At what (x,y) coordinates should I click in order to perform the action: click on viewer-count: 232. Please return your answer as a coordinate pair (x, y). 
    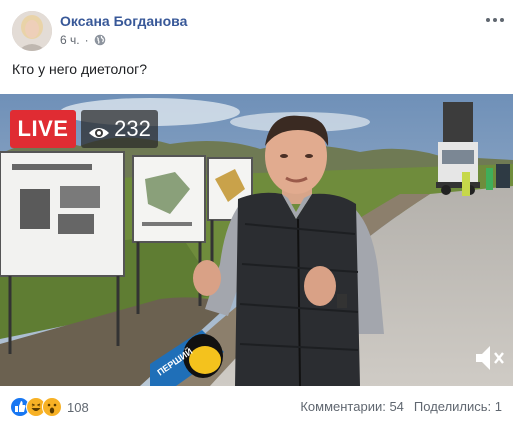
    Looking at the image, I should click on (132, 128).